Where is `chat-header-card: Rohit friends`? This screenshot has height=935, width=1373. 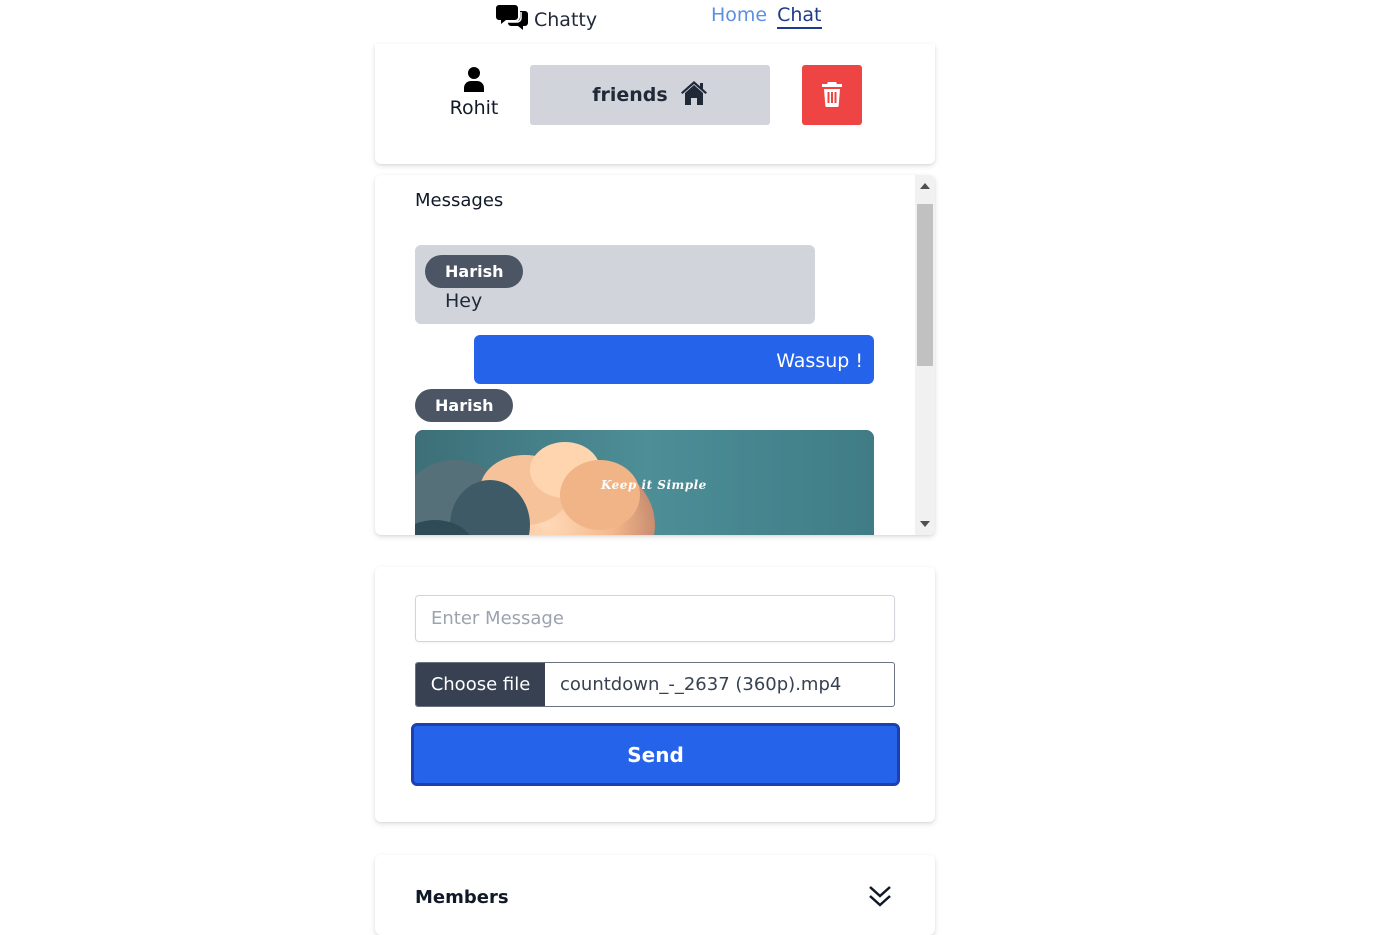 chat-header-card: Rohit friends is located at coordinates (655, 104).